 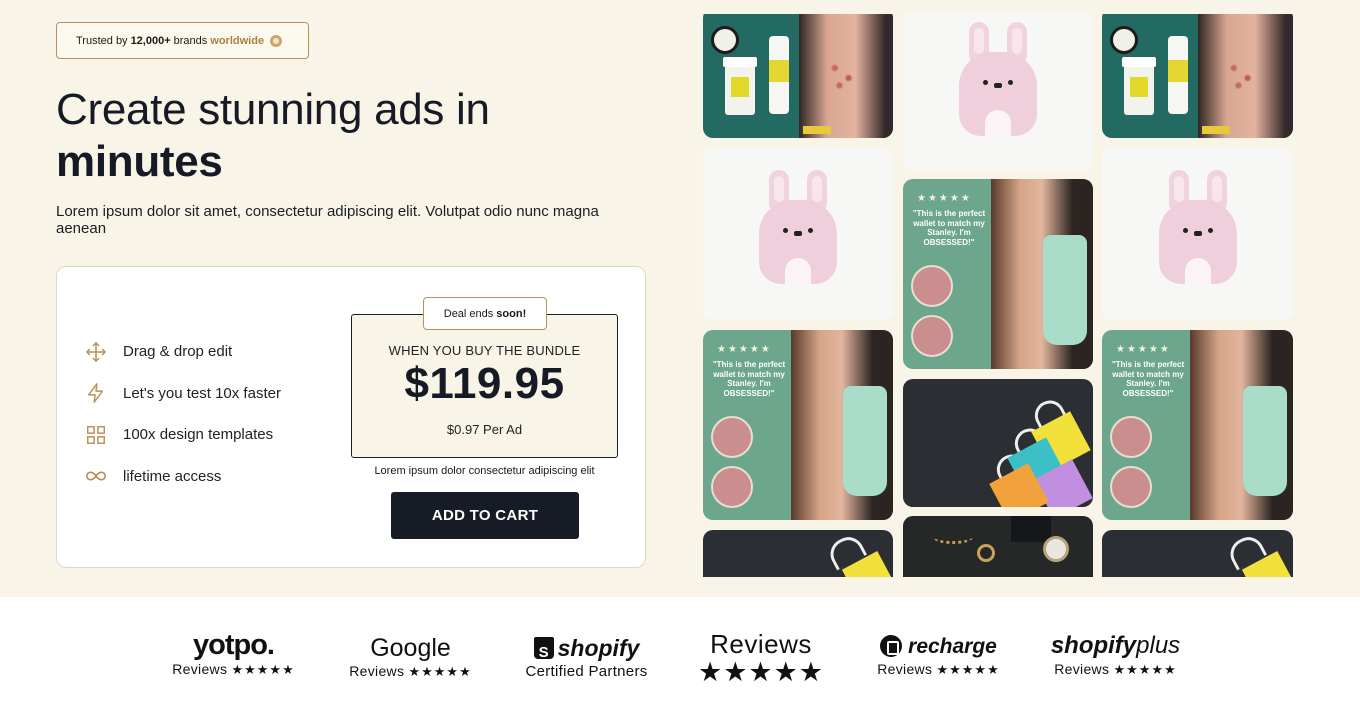 What do you see at coordinates (1158, 645) in the screenshot?
I see `shopify-plus-brand-b: plus` at bounding box center [1158, 645].